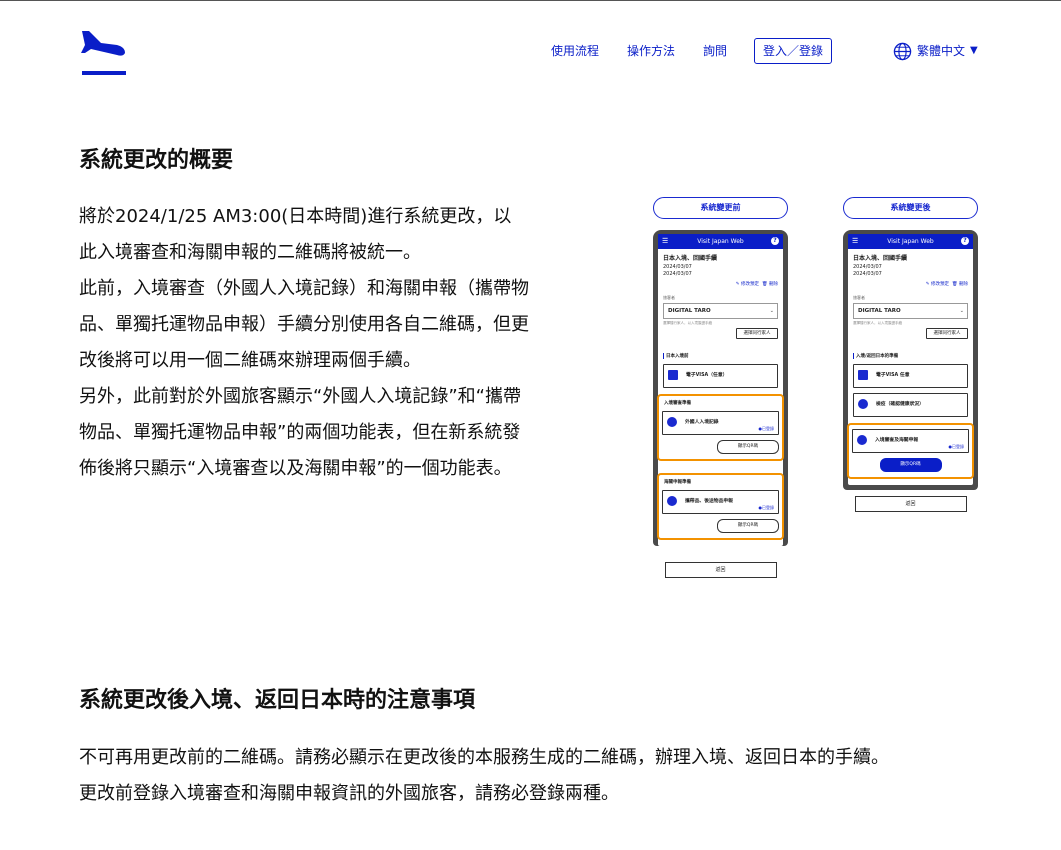 The height and width of the screenshot is (850, 1061). Describe the element at coordinates (709, 501) in the screenshot. I see `customs-card-label: 攜帶品、後送物品申報` at that location.